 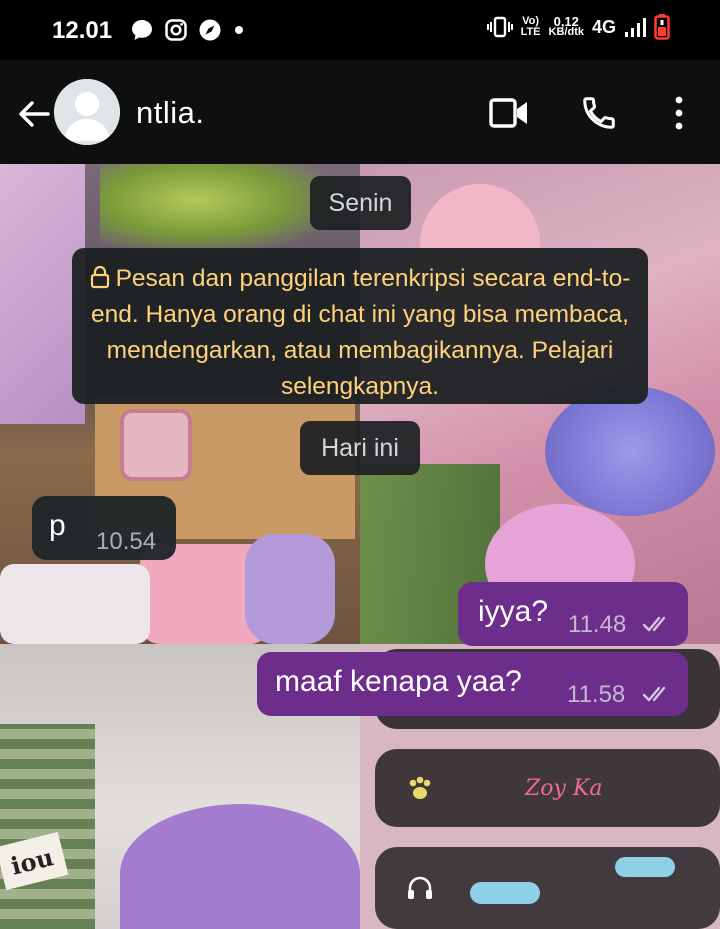 I want to click on volte-indicator: Vo) LTE, so click(x=531, y=27).